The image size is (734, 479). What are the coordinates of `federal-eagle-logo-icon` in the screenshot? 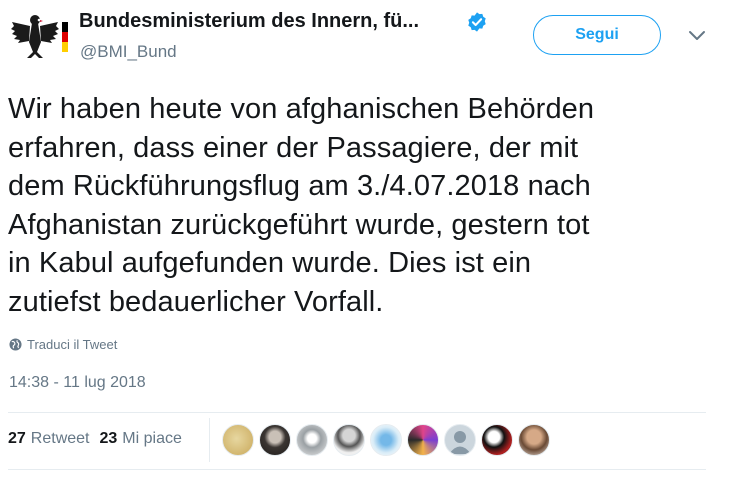 It's located at (39, 37).